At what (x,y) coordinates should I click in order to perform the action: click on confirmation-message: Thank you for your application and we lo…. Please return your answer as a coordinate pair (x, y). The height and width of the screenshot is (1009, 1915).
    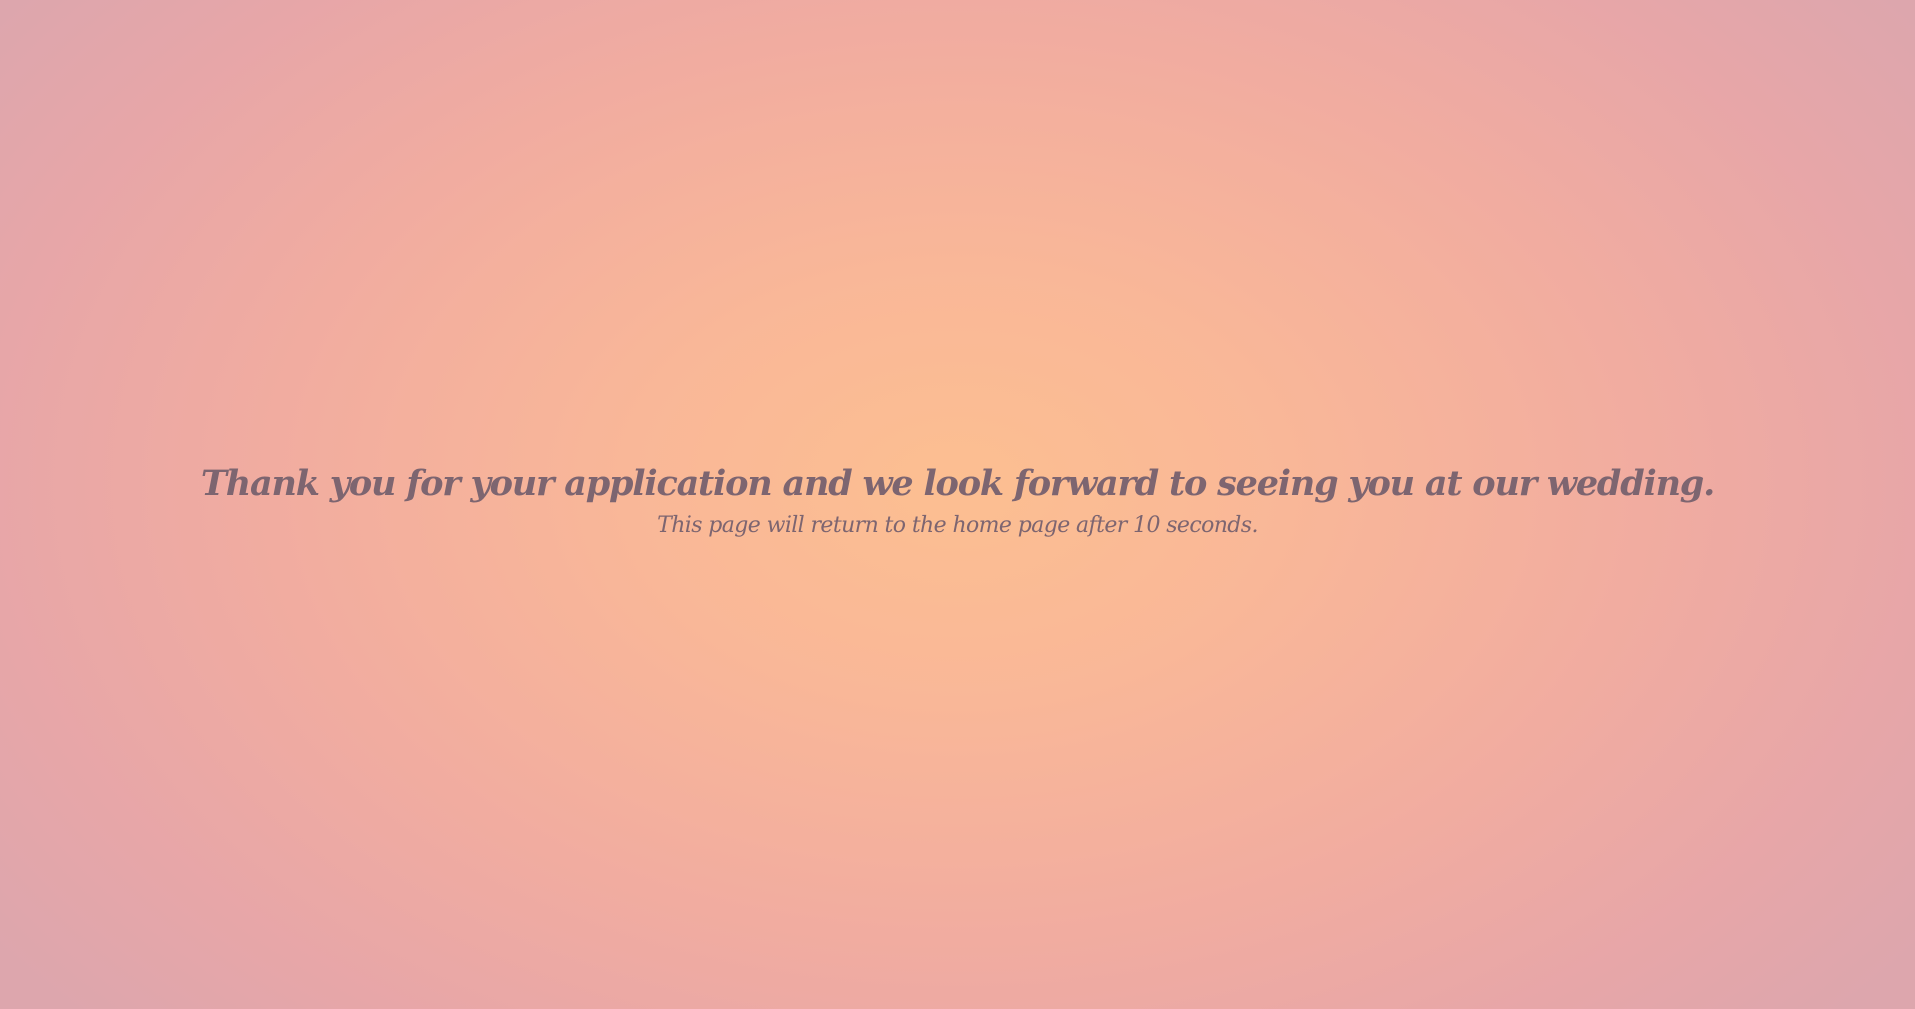
    Looking at the image, I should click on (957, 500).